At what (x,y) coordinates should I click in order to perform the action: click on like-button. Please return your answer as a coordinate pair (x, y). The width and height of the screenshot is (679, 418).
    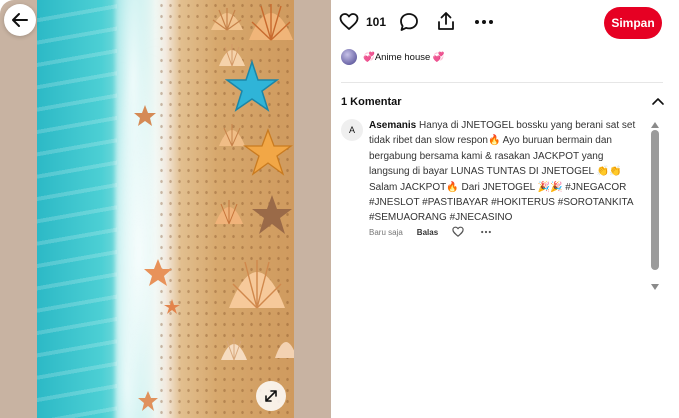
    Looking at the image, I should click on (349, 22).